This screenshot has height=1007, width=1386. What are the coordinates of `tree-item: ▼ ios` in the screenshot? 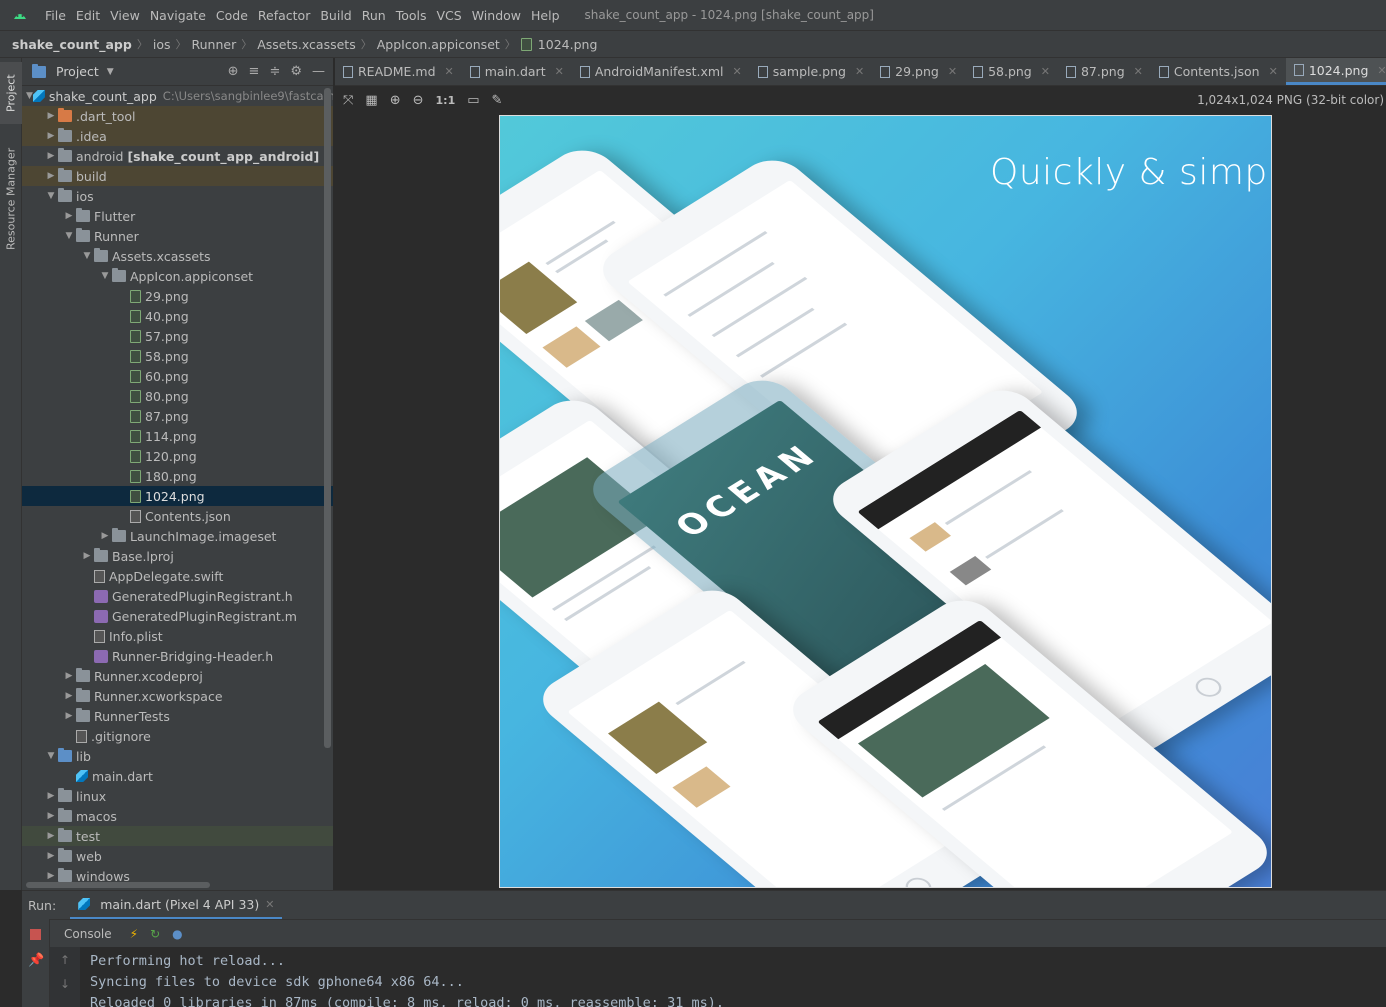 It's located at (177, 196).